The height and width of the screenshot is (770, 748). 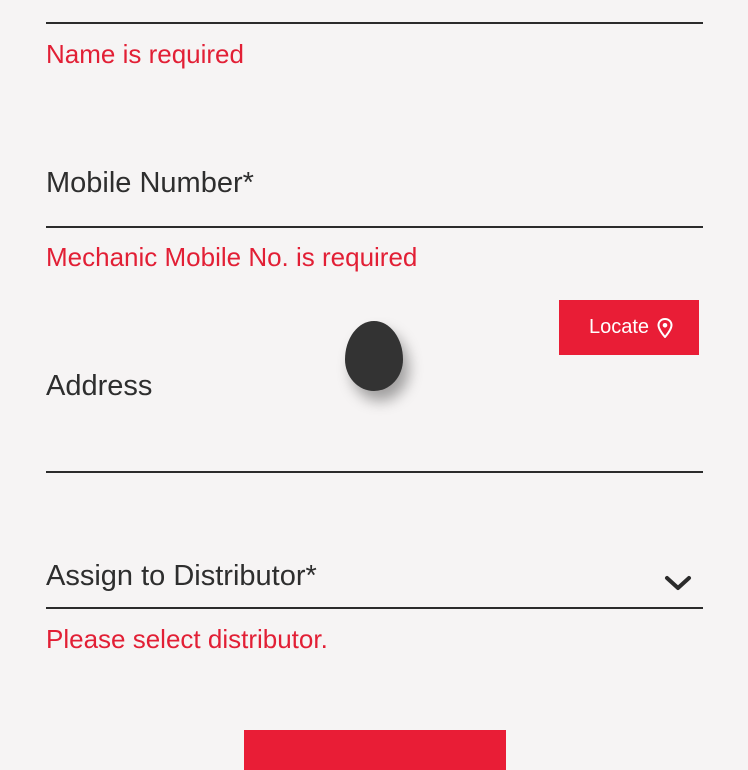 I want to click on address-label: Address, so click(x=99, y=386).